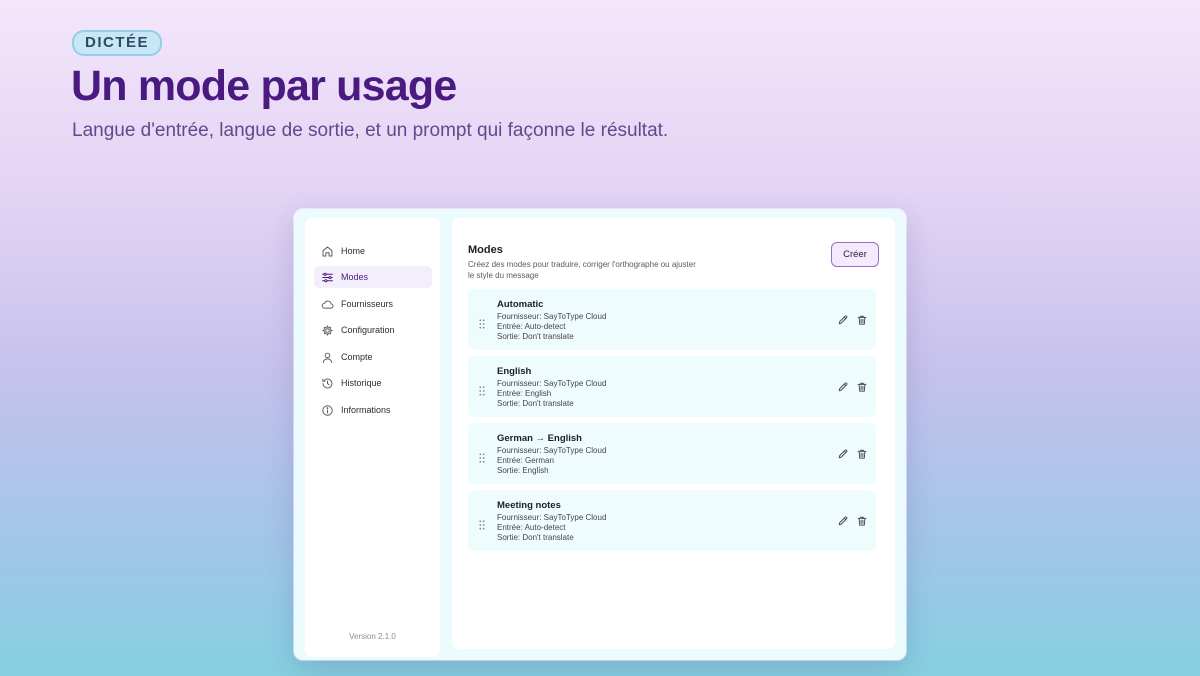 Image resolution: width=1200 pixels, height=676 pixels. I want to click on mode-output-language: Sortie: English, so click(523, 470).